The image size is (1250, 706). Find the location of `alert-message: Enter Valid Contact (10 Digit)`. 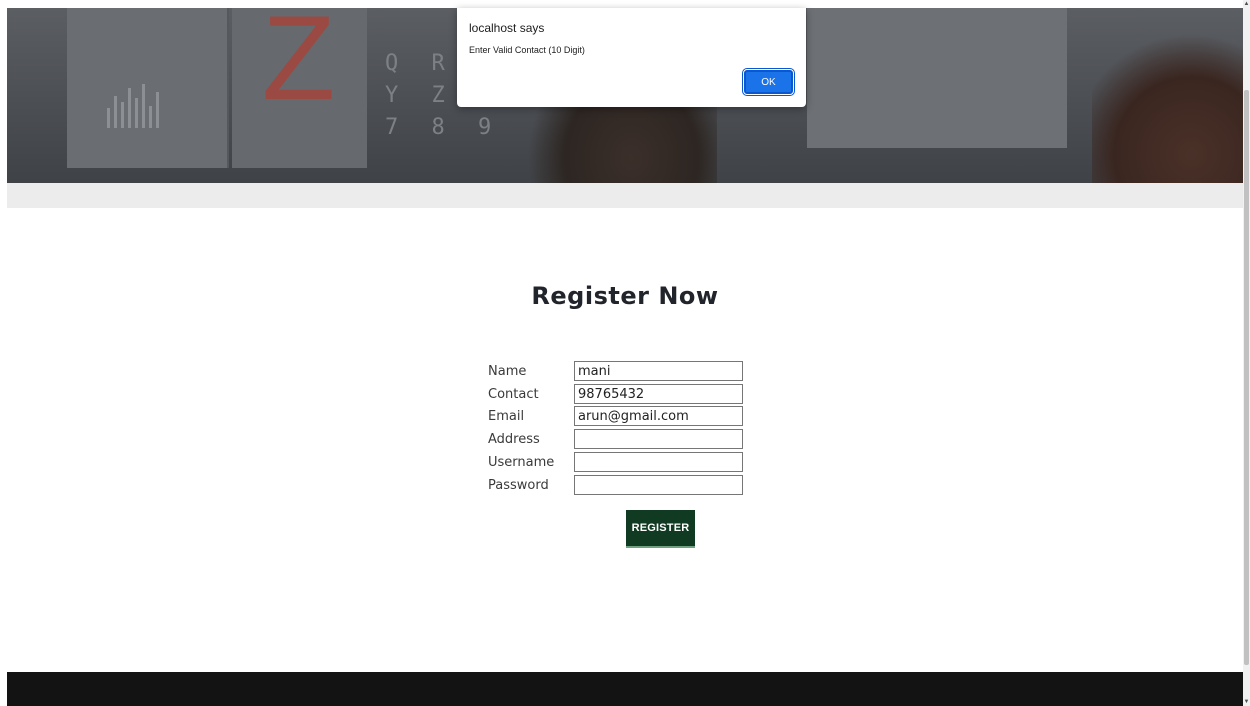

alert-message: Enter Valid Contact (10 Digit) is located at coordinates (527, 50).